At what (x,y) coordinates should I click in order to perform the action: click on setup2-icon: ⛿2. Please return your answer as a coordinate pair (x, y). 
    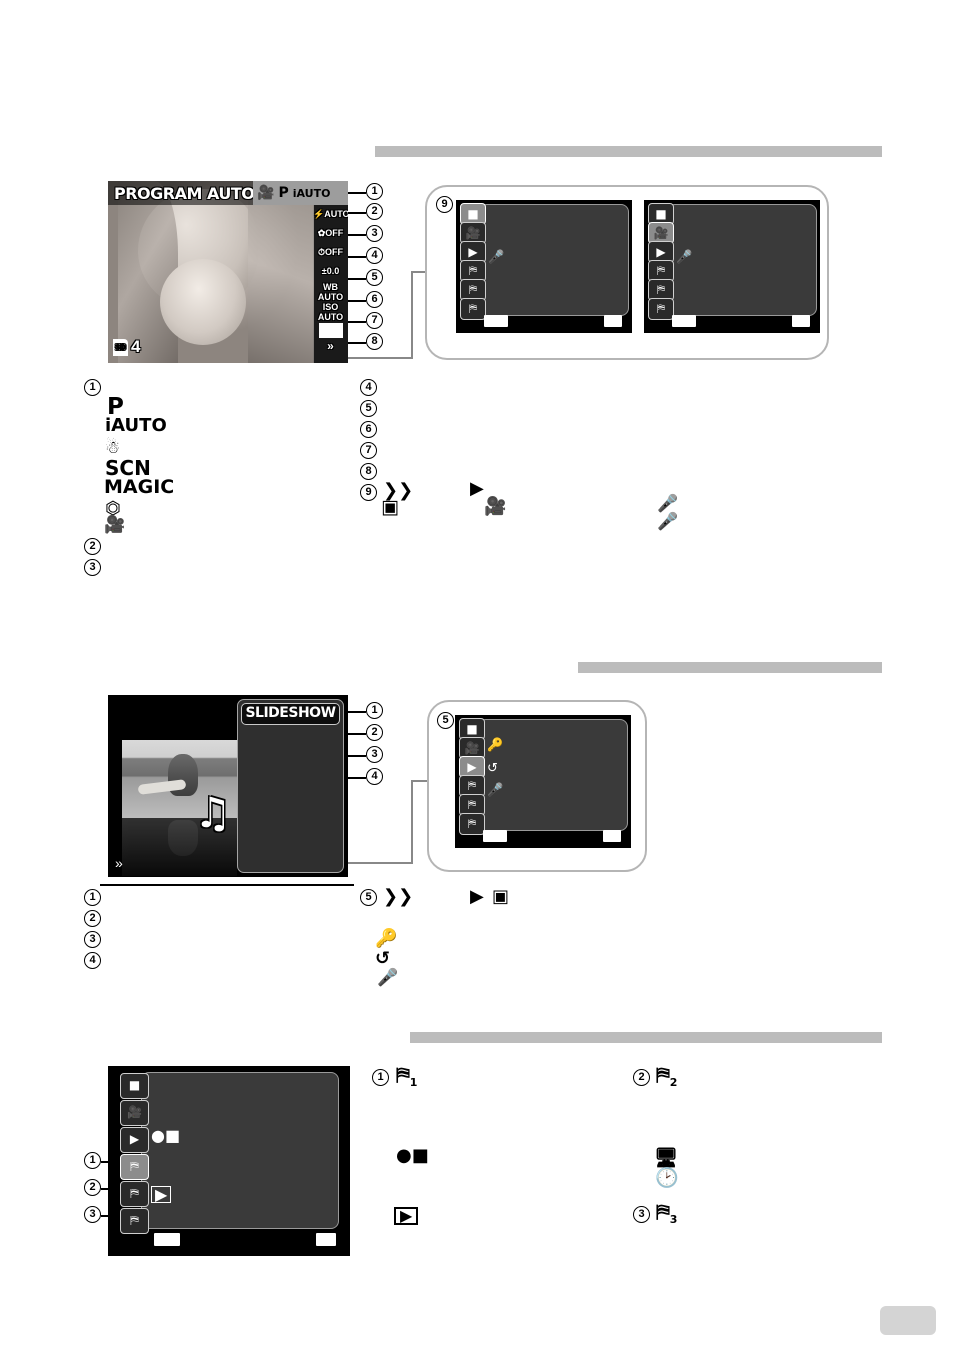
    Looking at the image, I should click on (667, 1076).